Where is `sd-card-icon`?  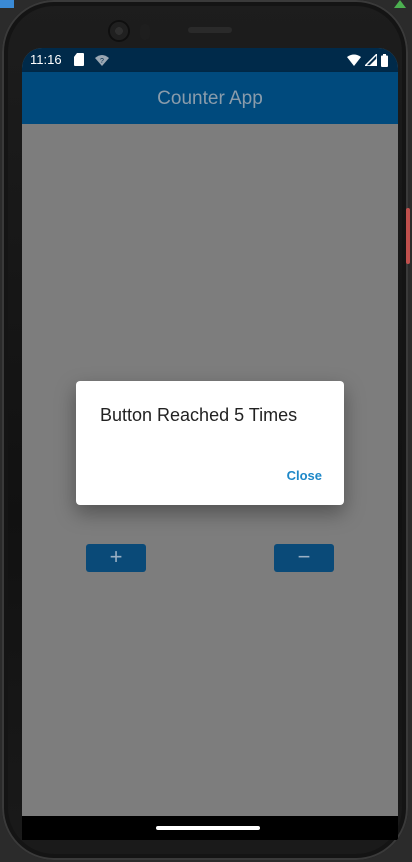
sd-card-icon is located at coordinates (79, 59).